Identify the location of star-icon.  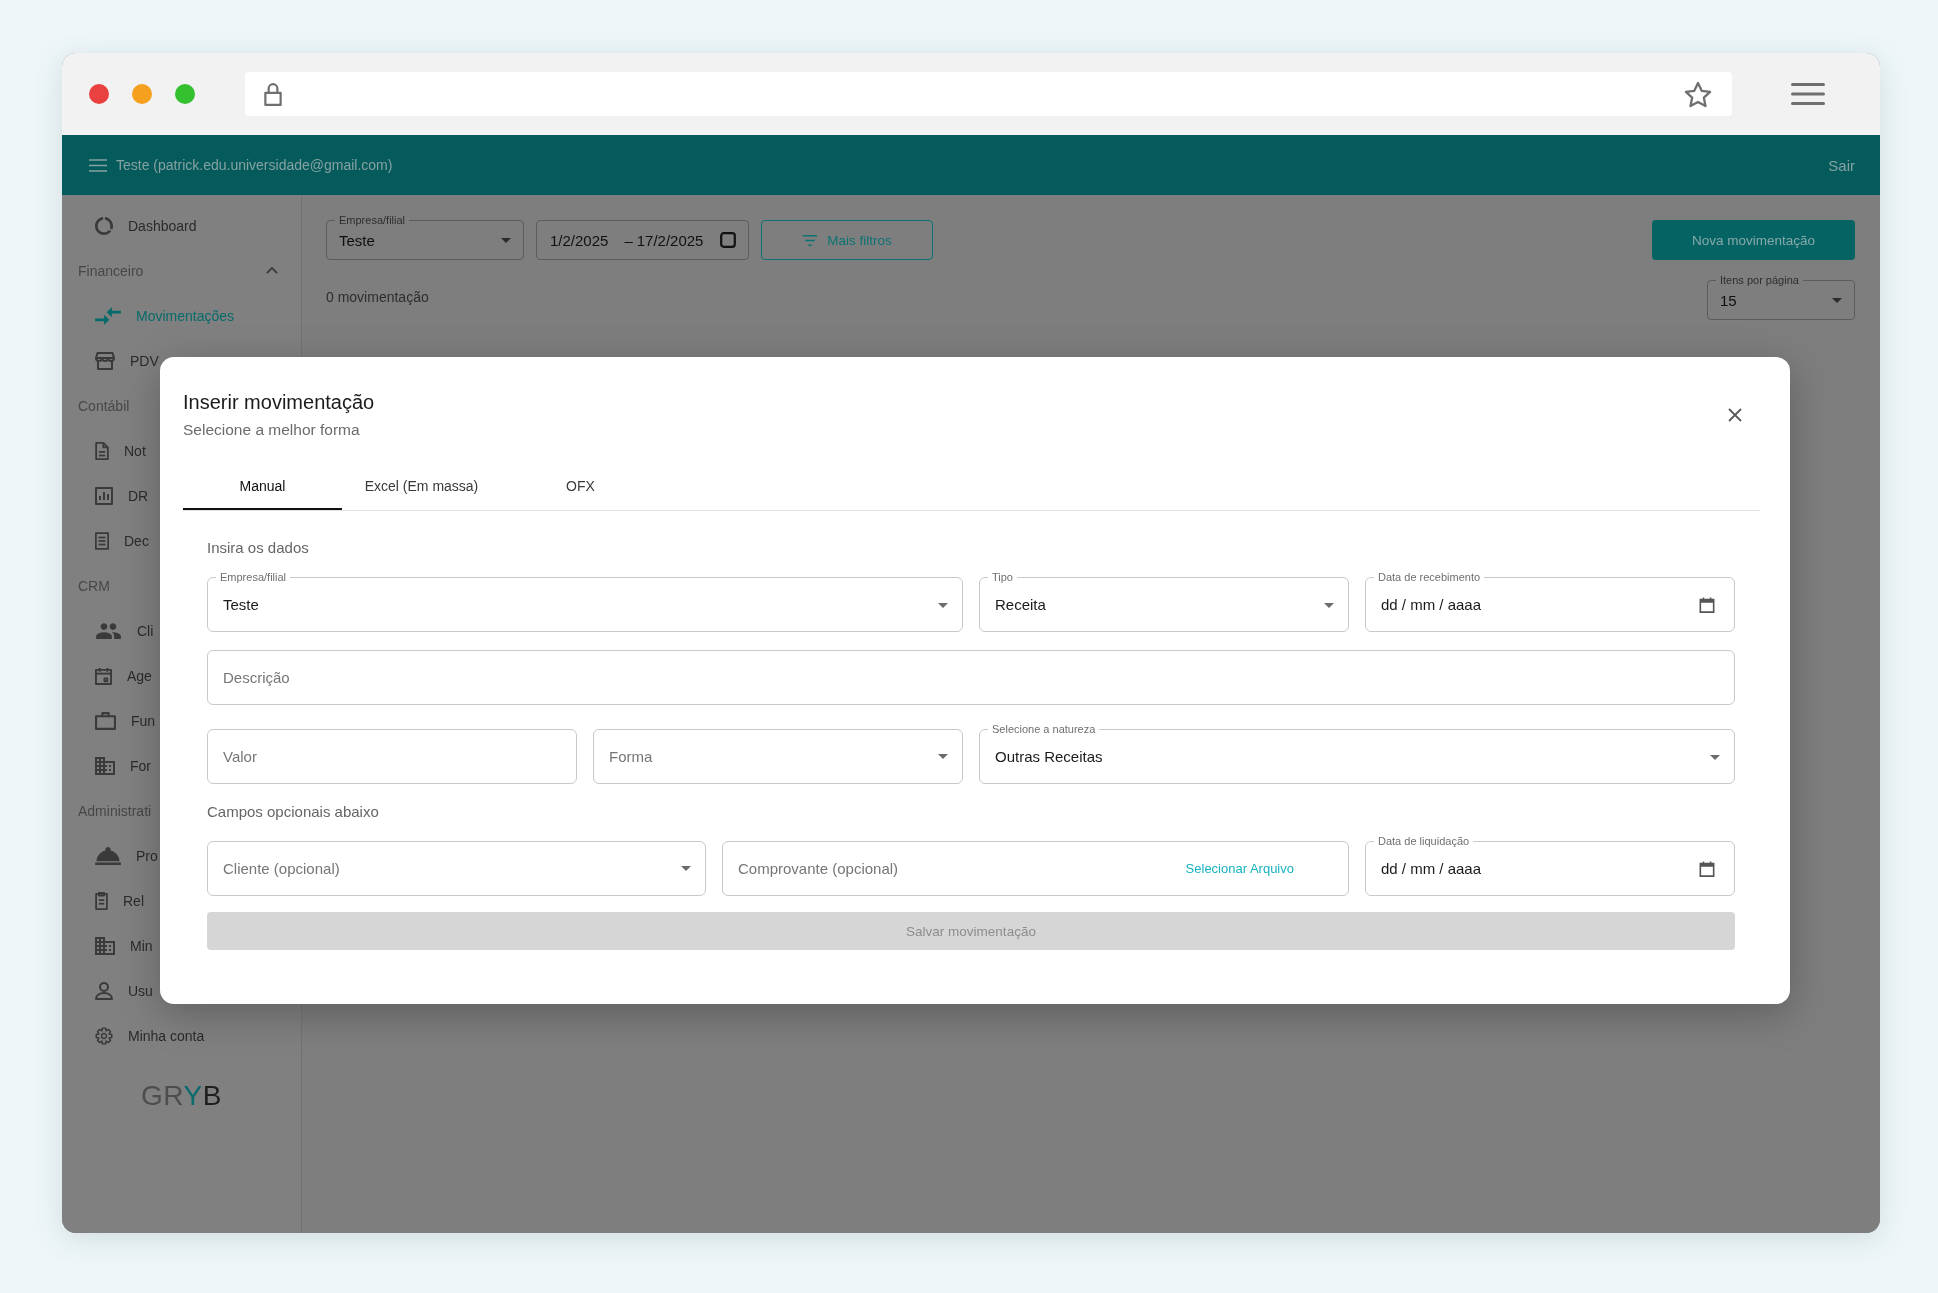
(1698, 94).